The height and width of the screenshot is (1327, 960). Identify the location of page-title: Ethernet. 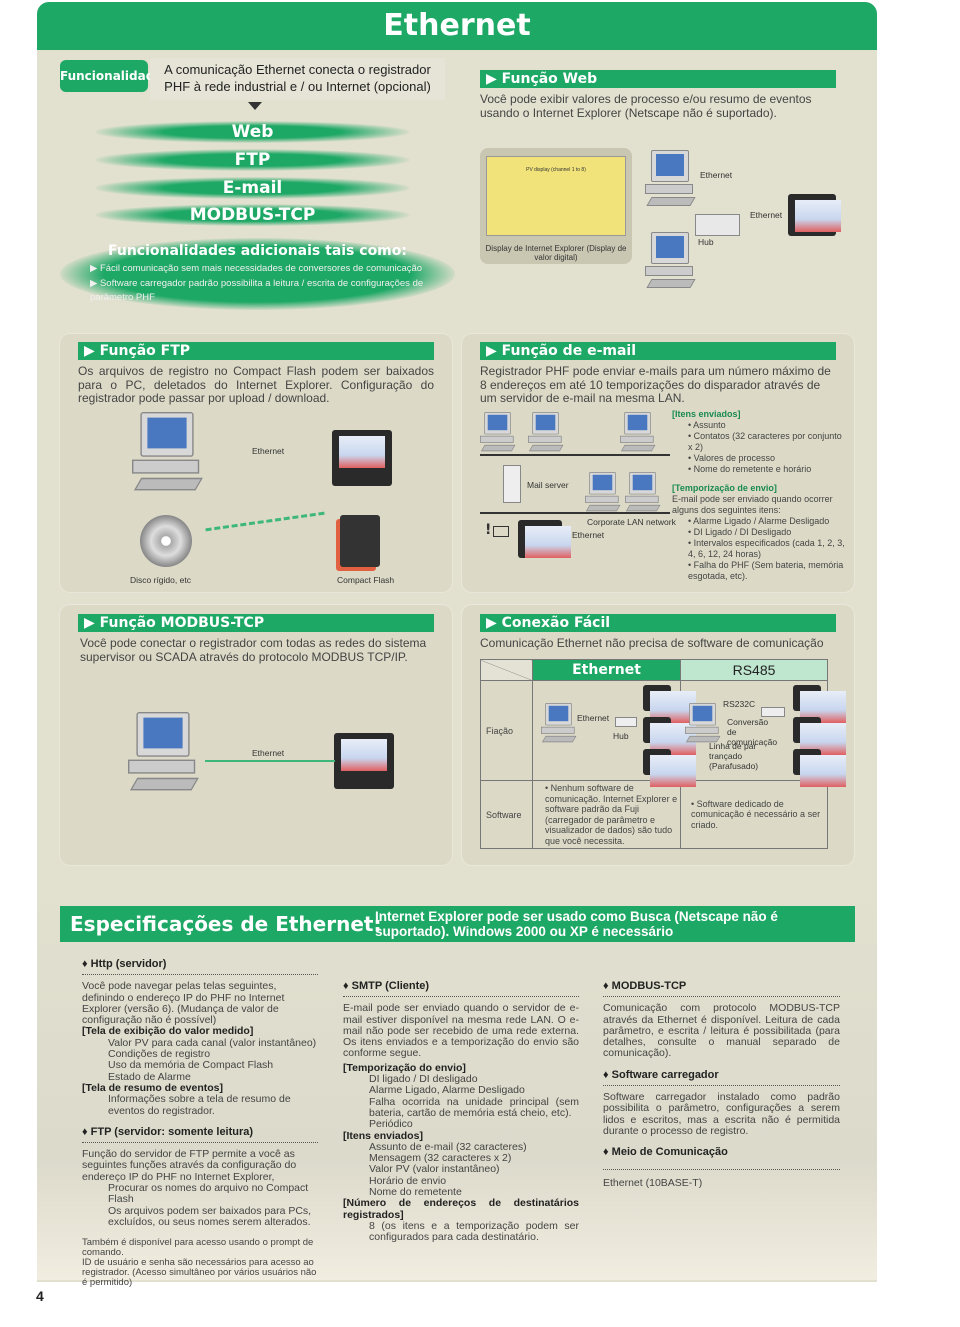
(457, 26).